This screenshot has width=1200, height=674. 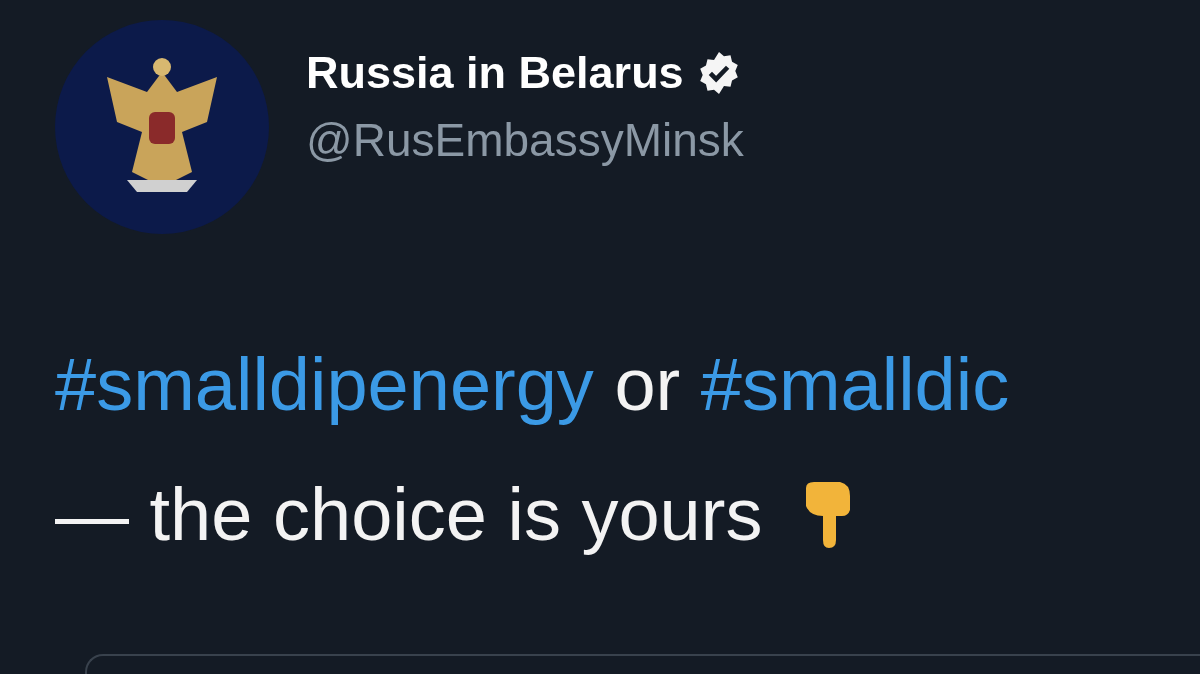 What do you see at coordinates (324, 385) in the screenshot?
I see `hashtag-link: #smalldipenergy` at bounding box center [324, 385].